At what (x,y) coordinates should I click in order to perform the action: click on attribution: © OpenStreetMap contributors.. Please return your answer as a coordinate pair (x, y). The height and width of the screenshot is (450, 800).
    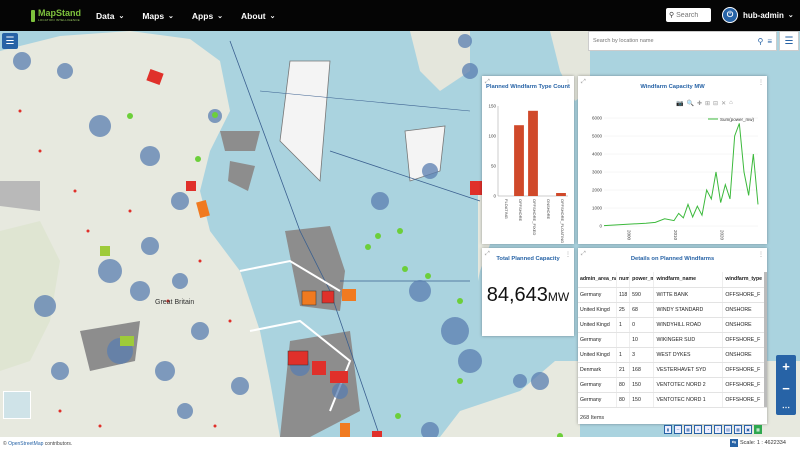
    Looking at the image, I should click on (38, 443).